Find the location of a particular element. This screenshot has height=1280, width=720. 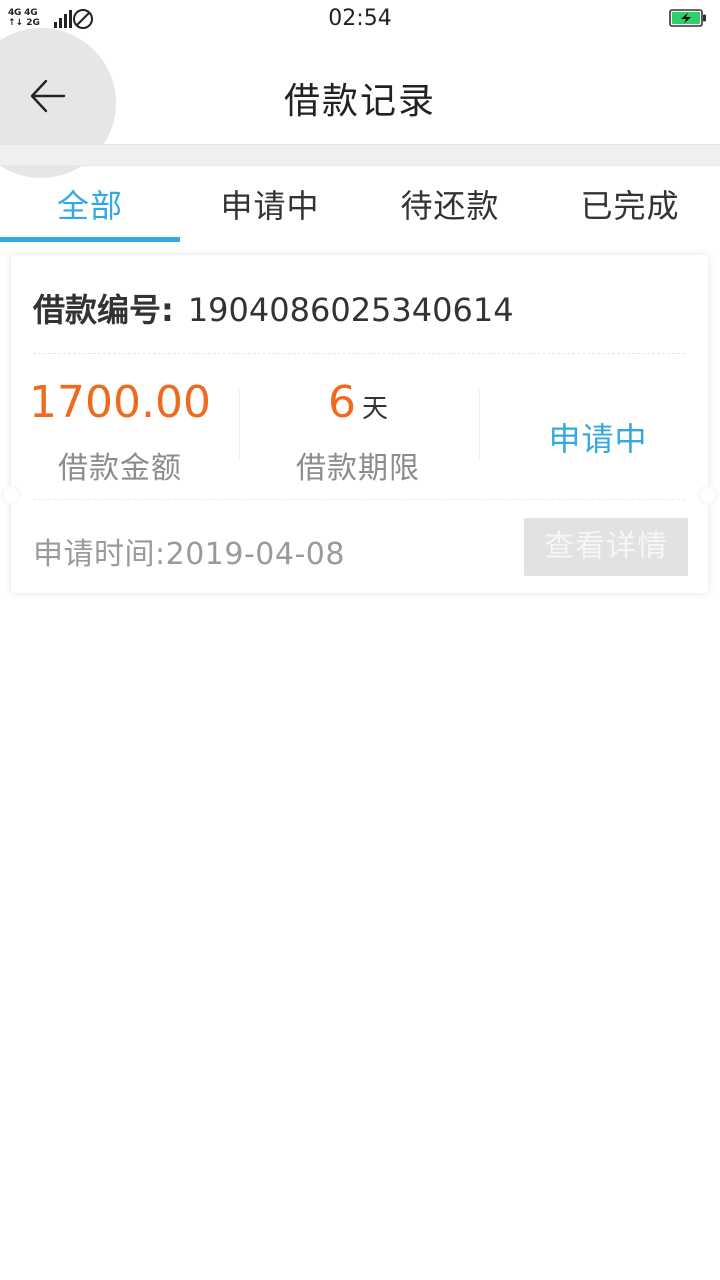

loan-term-value-row: 6天 is located at coordinates (358, 403).